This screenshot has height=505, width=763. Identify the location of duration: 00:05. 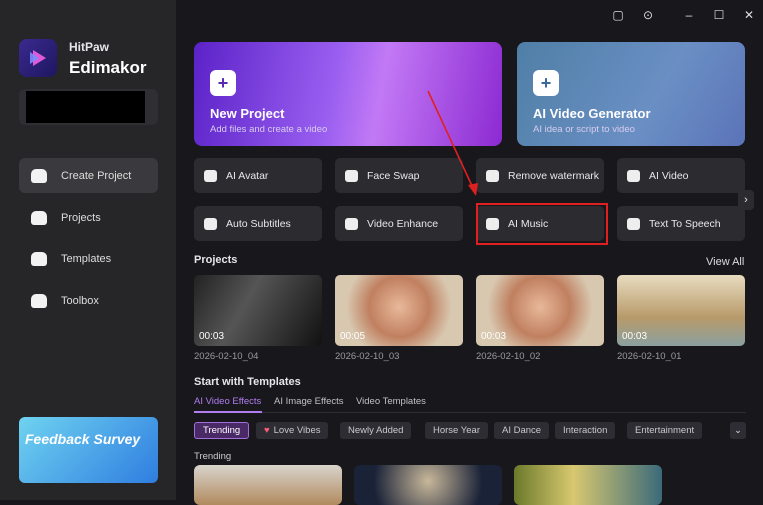
(353, 336).